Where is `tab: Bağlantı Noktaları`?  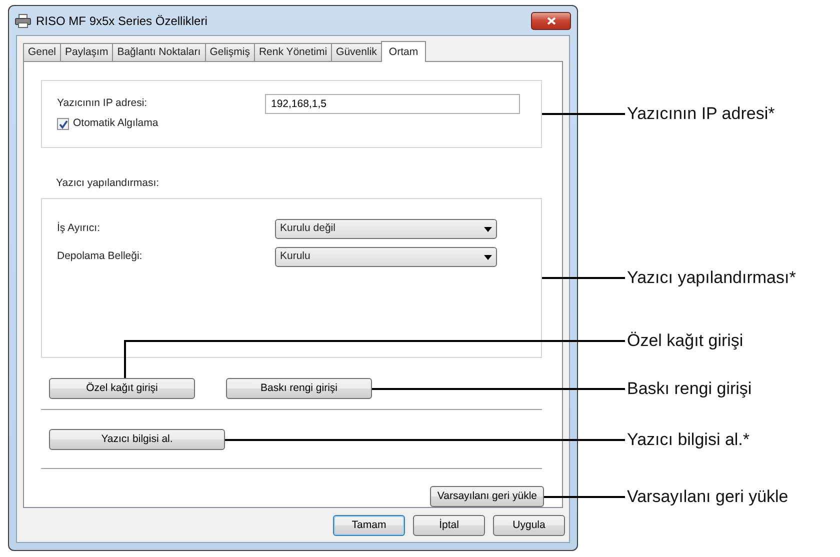
tab: Bağlantı Noktaları is located at coordinates (159, 52).